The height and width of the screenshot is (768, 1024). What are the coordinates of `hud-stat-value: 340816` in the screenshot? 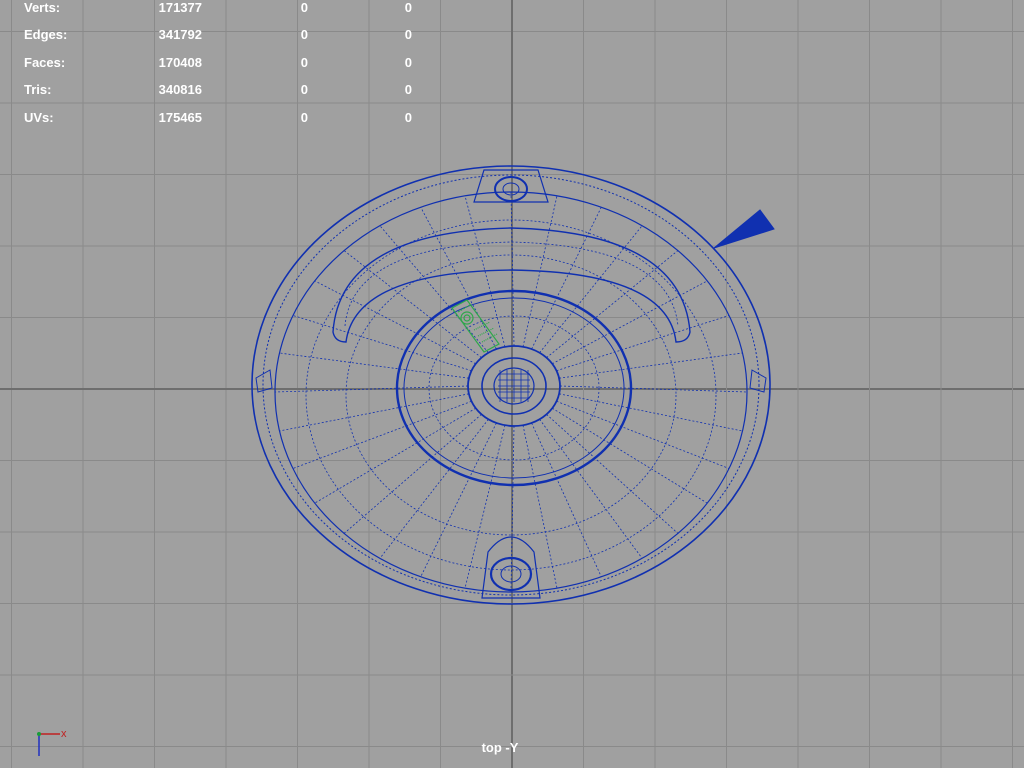 It's located at (180, 89).